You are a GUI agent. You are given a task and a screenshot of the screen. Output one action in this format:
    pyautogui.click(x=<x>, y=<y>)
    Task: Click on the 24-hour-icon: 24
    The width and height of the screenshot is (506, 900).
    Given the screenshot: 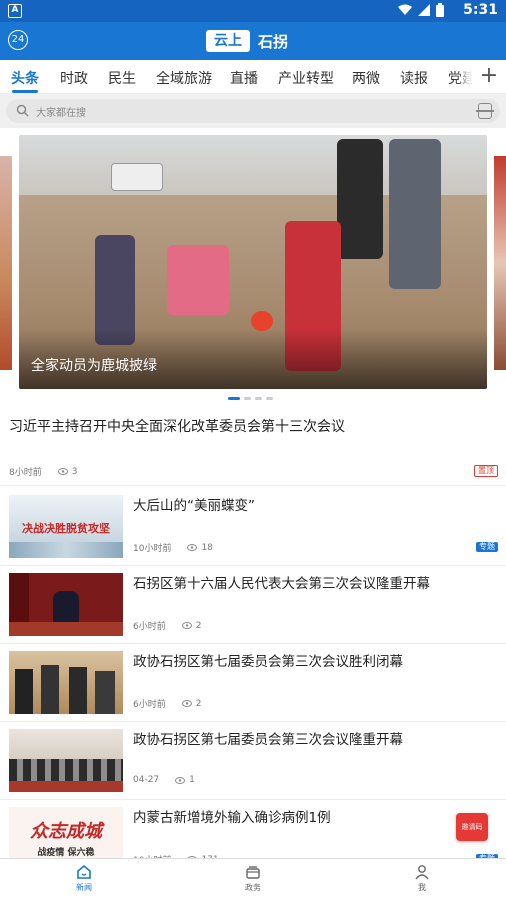 What is the action you would take?
    pyautogui.click(x=18, y=40)
    